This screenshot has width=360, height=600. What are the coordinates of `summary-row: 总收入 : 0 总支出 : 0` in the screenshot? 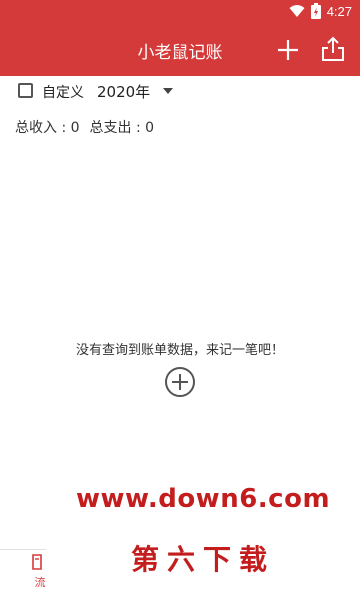 It's located at (84, 127).